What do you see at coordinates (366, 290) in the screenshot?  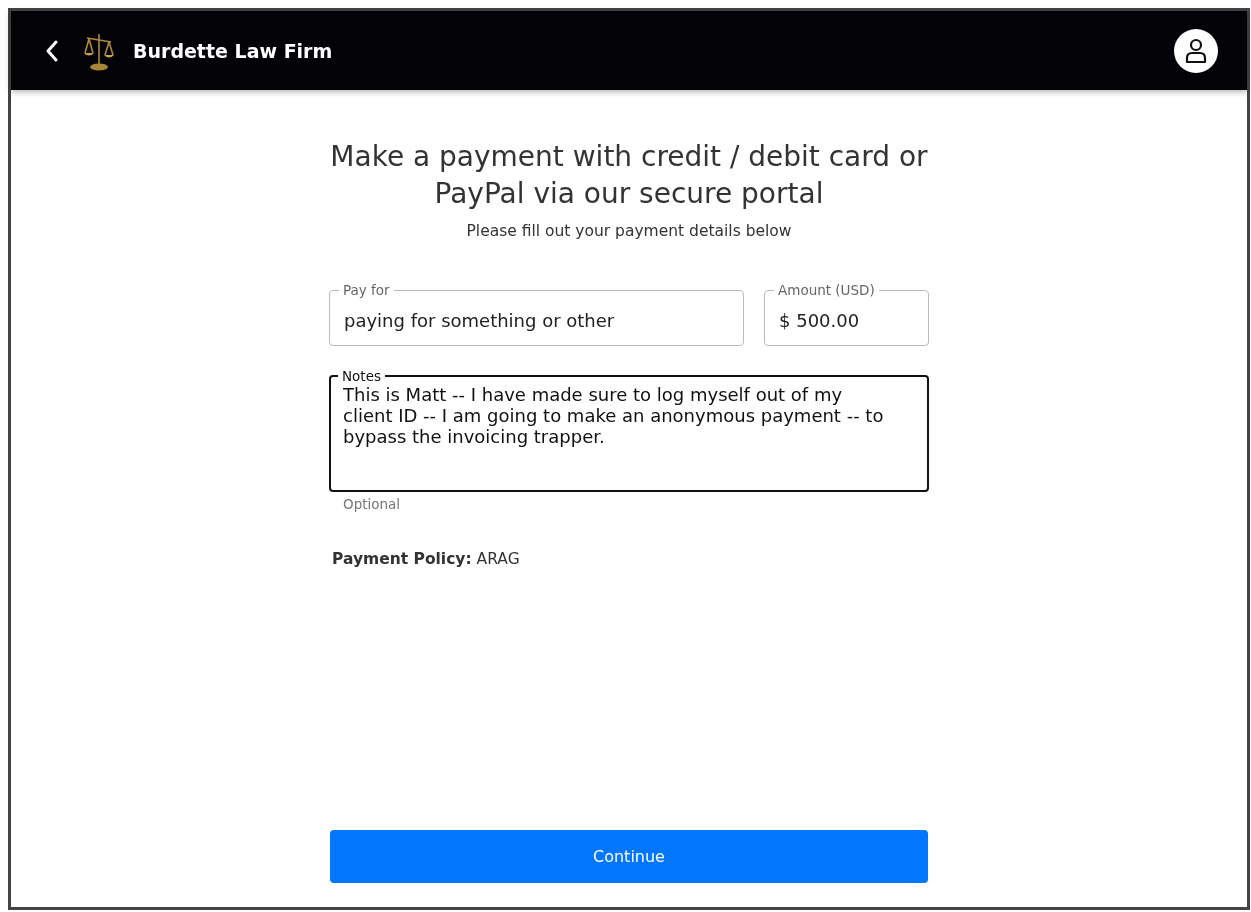 I see `field-label: Pay for` at bounding box center [366, 290].